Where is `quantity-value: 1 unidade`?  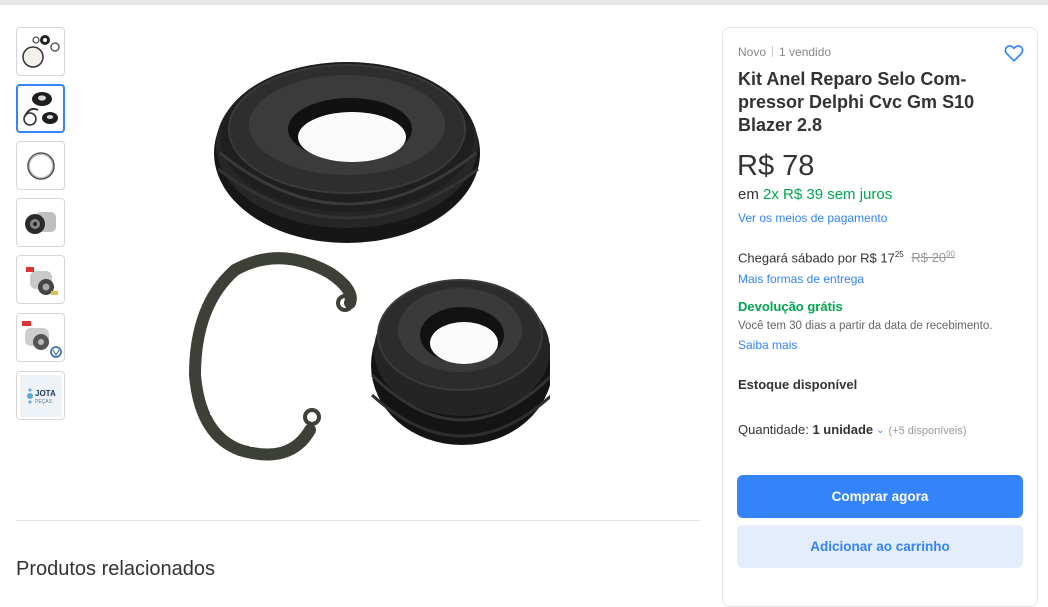 quantity-value: 1 unidade is located at coordinates (843, 429).